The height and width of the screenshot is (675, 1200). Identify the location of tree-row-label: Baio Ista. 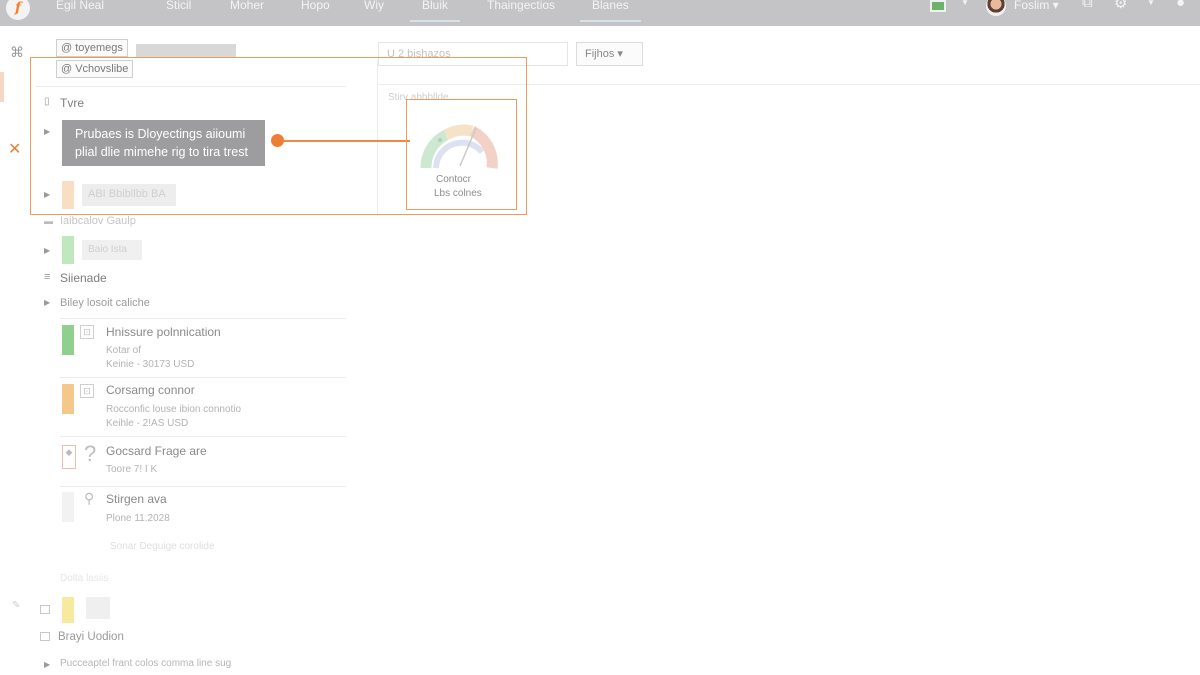
(107, 249).